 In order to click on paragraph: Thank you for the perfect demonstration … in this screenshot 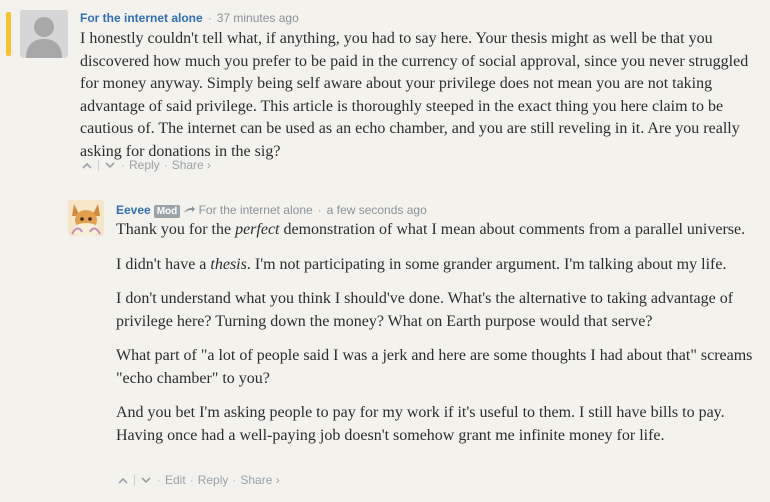, I will do `click(439, 230)`.